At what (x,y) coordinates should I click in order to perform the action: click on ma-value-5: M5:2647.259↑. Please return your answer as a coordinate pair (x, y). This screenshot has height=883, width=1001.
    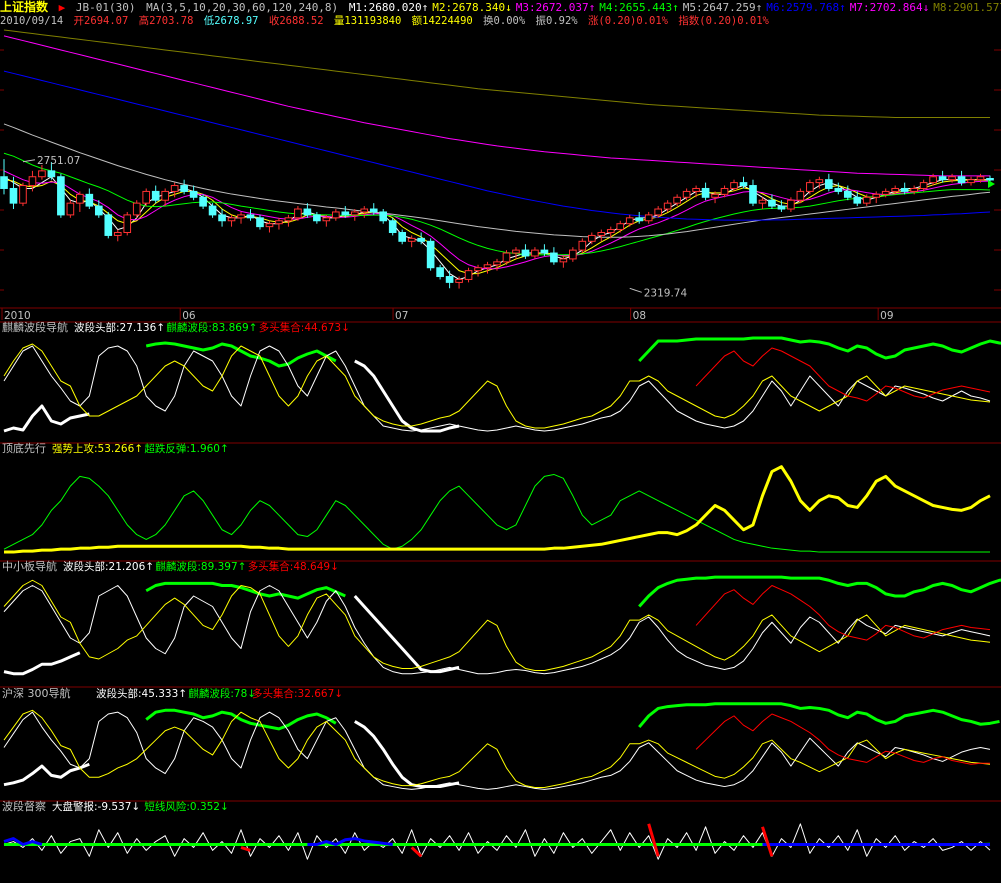
    Looking at the image, I should click on (722, 7).